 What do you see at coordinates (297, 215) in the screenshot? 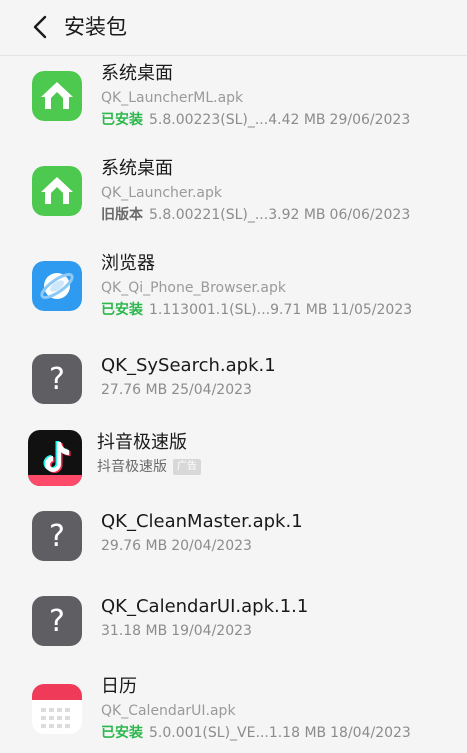
I see `item-size: 3.92 MB` at bounding box center [297, 215].